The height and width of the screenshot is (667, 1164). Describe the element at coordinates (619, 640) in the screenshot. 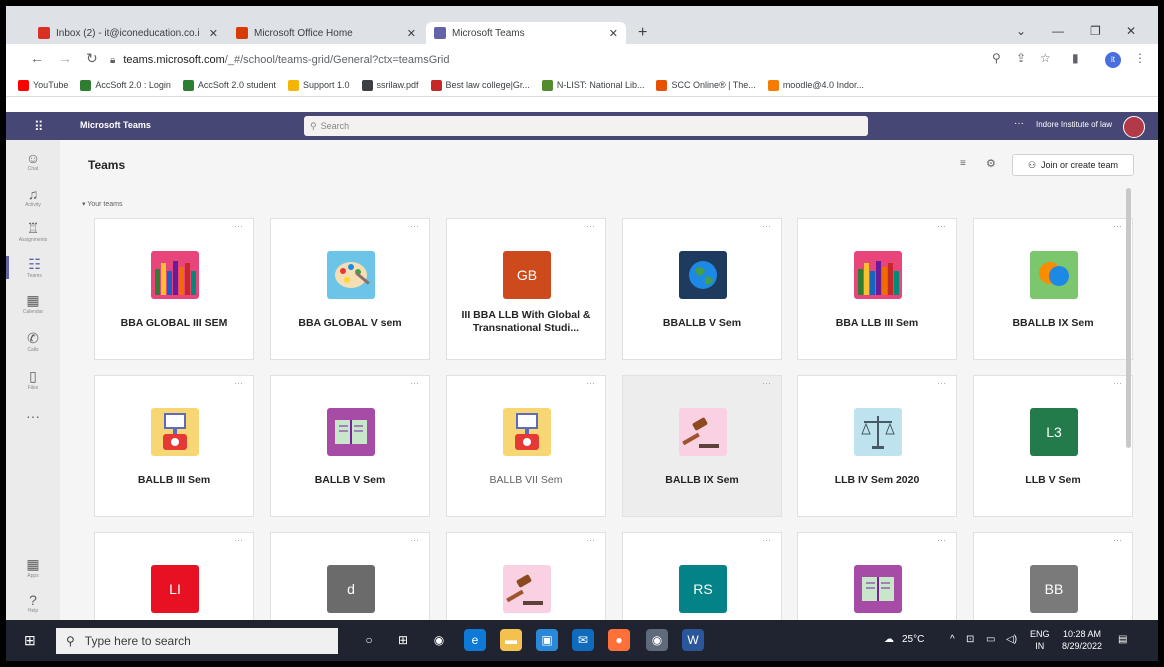

I see `firefox-icon: ●` at that location.